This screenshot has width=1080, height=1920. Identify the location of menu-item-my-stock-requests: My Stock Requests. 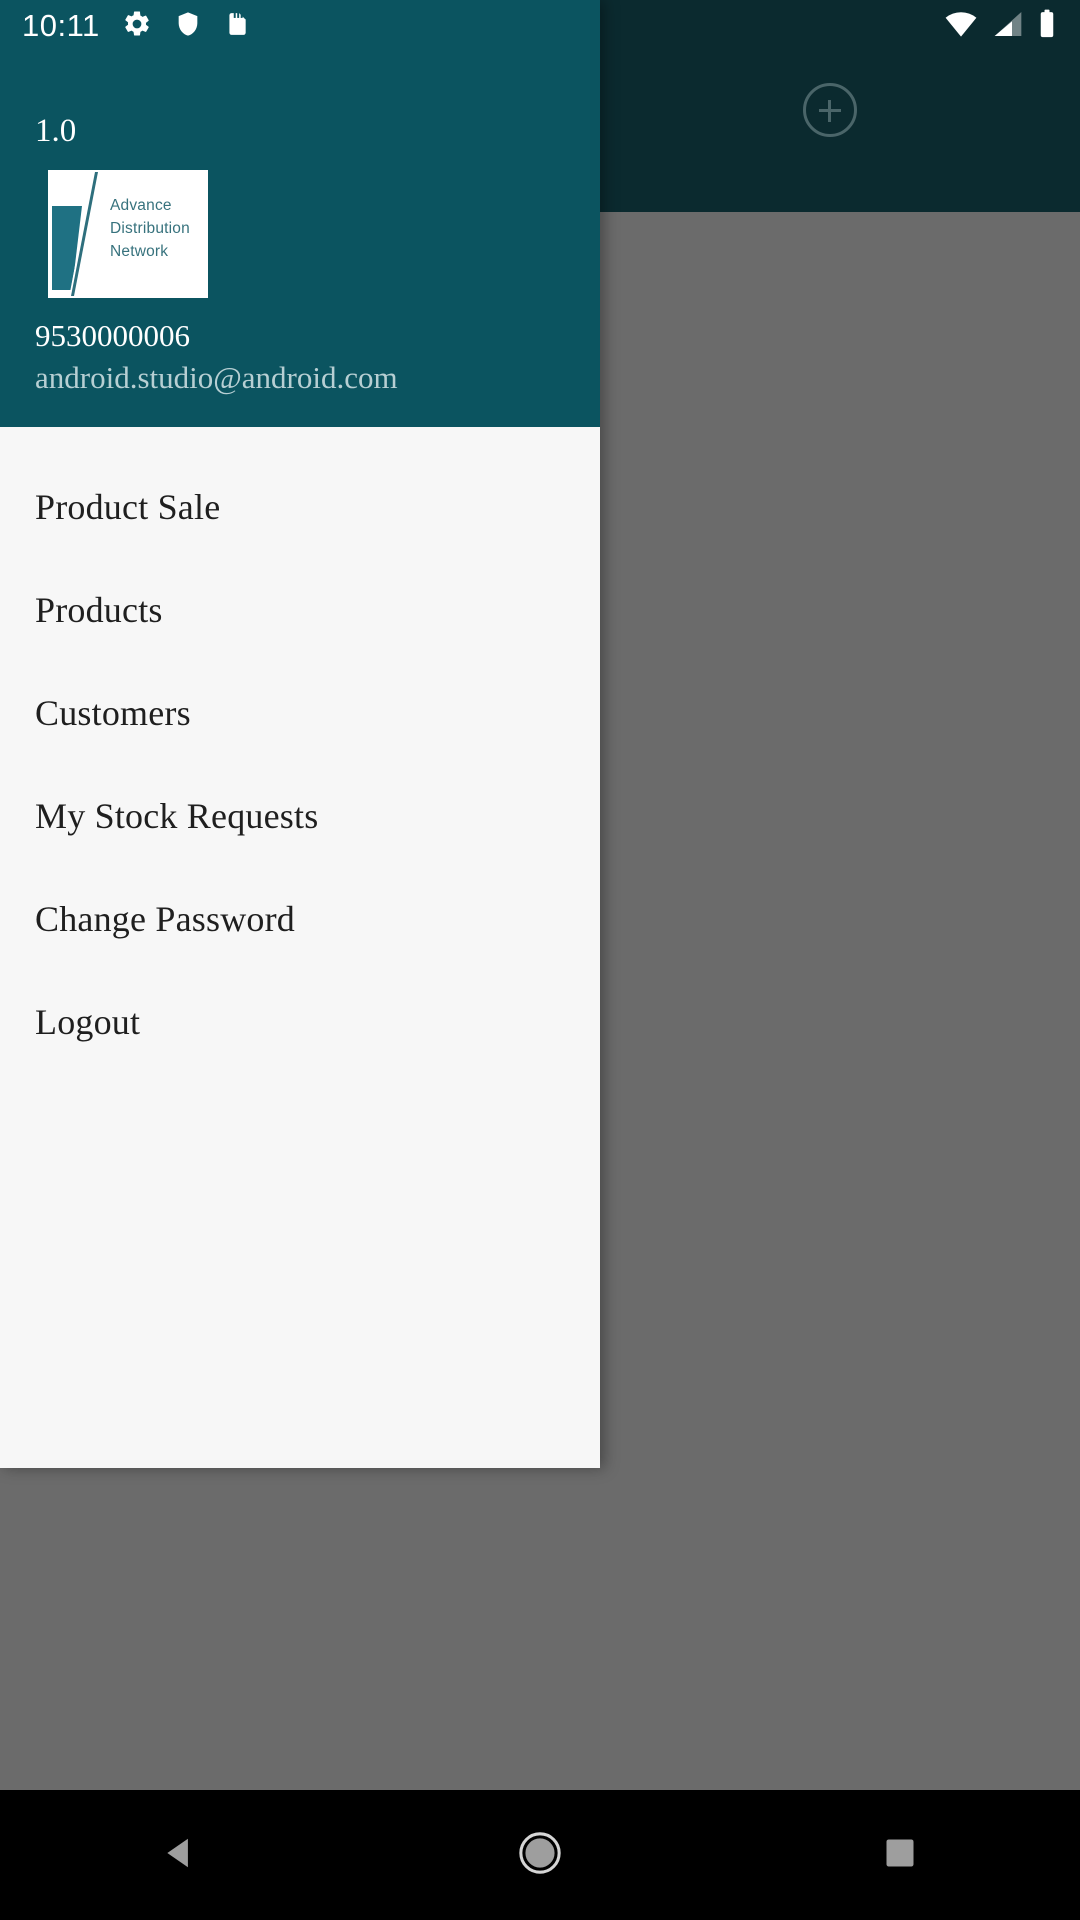
(300, 815).